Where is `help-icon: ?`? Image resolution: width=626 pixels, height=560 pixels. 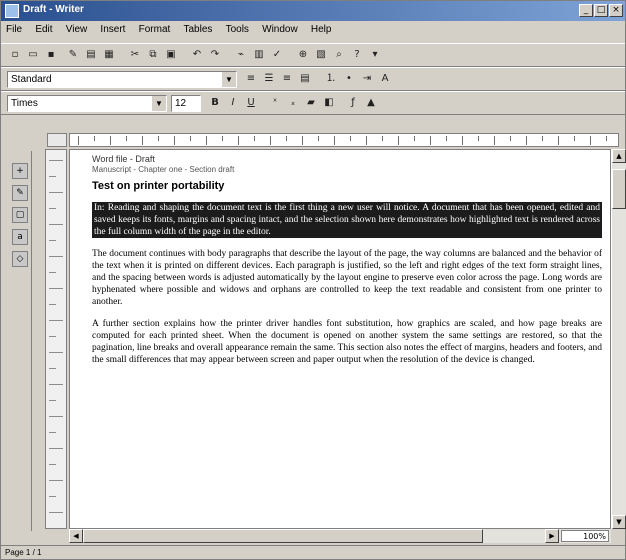 help-icon: ? is located at coordinates (357, 55).